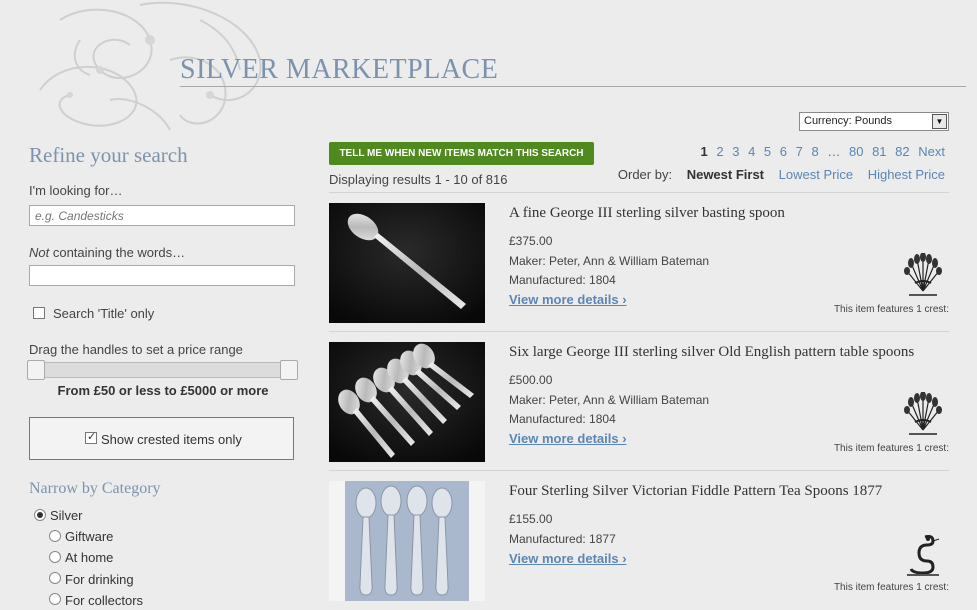 The height and width of the screenshot is (610, 977). I want to click on price-slider-track, so click(163, 370).